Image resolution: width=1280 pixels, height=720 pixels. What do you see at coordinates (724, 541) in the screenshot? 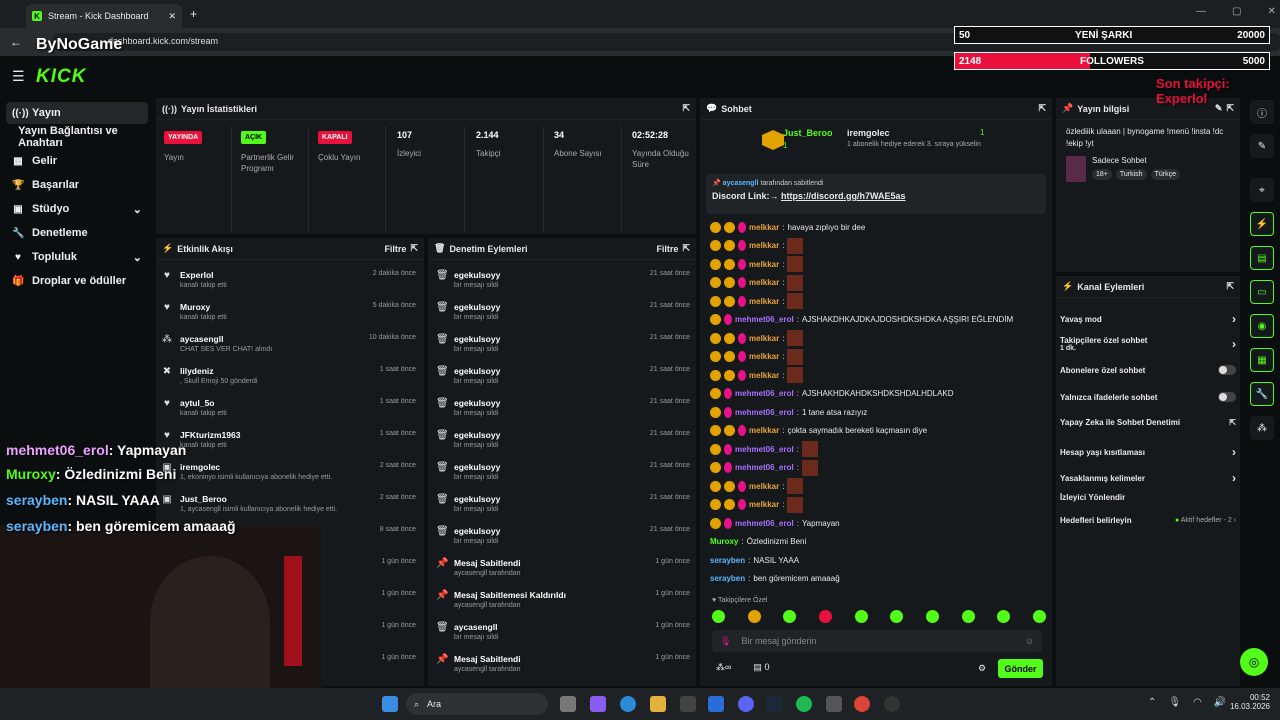
I see `chat-username: Muroxy` at bounding box center [724, 541].